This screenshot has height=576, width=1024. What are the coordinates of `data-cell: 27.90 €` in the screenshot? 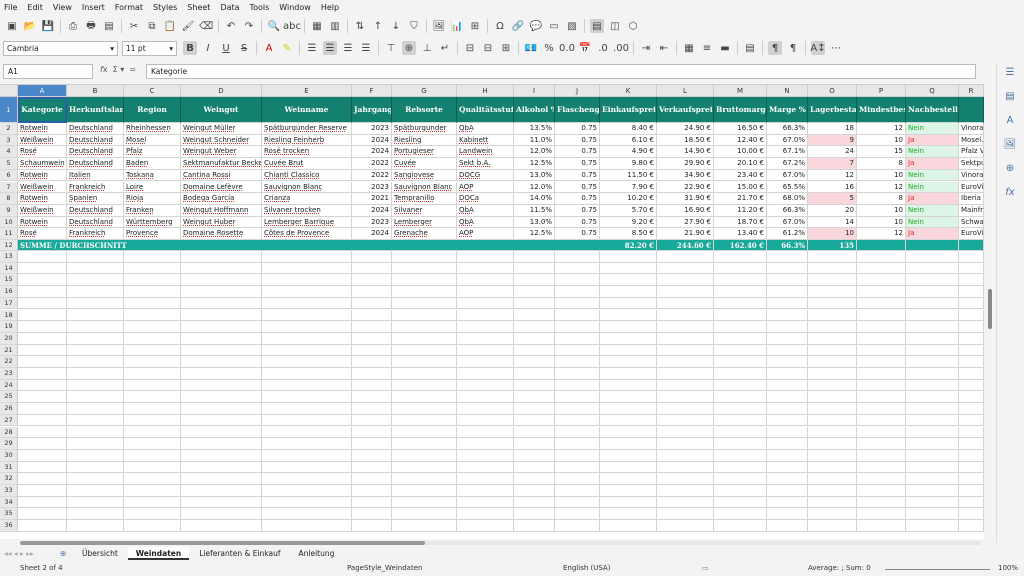 It's located at (685, 222).